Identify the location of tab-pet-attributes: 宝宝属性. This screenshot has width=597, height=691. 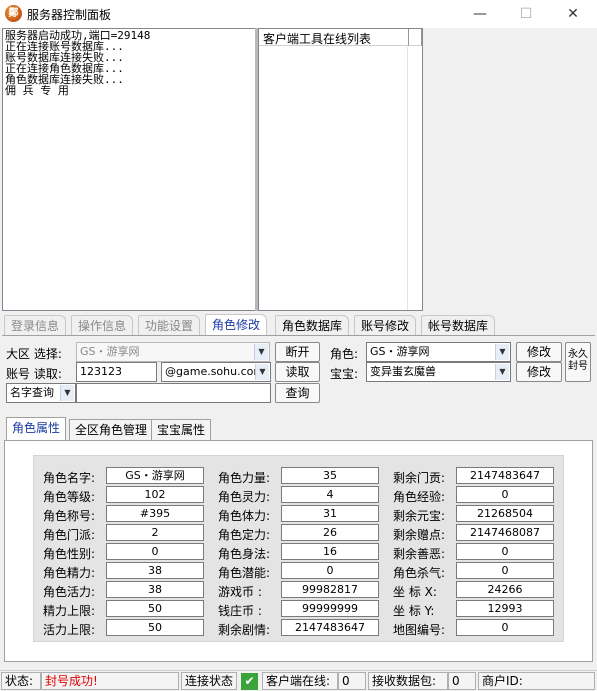
(181, 429).